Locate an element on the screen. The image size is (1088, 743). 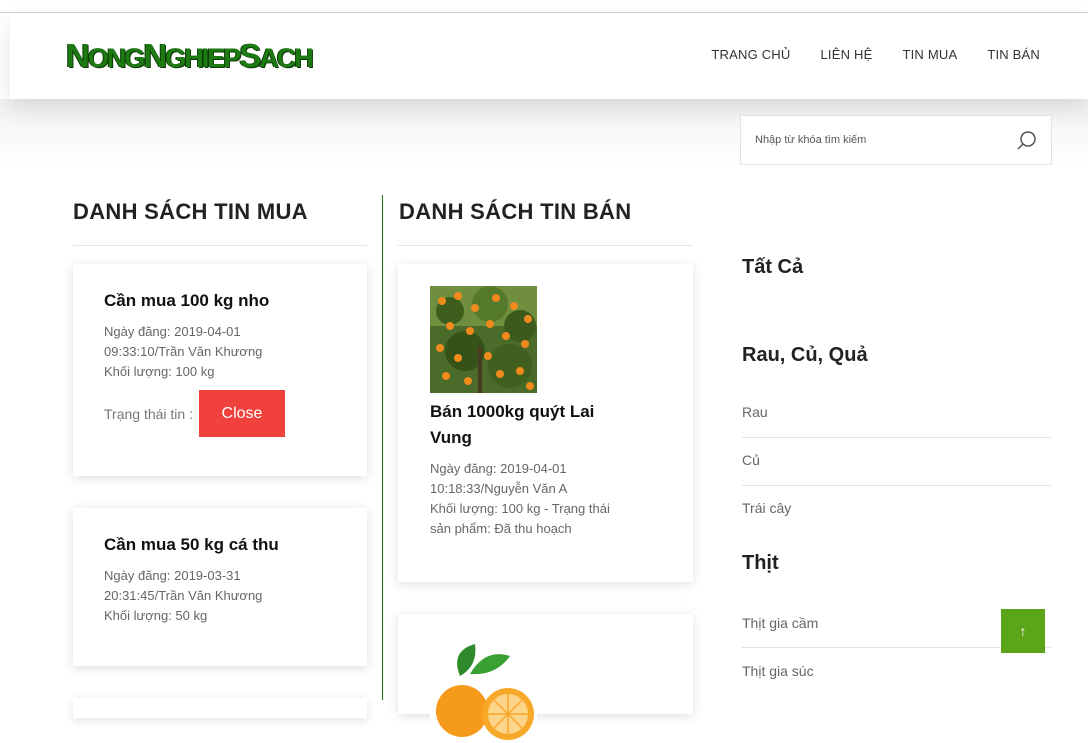
status-label: Trạng thái tin : is located at coordinates (148, 413).